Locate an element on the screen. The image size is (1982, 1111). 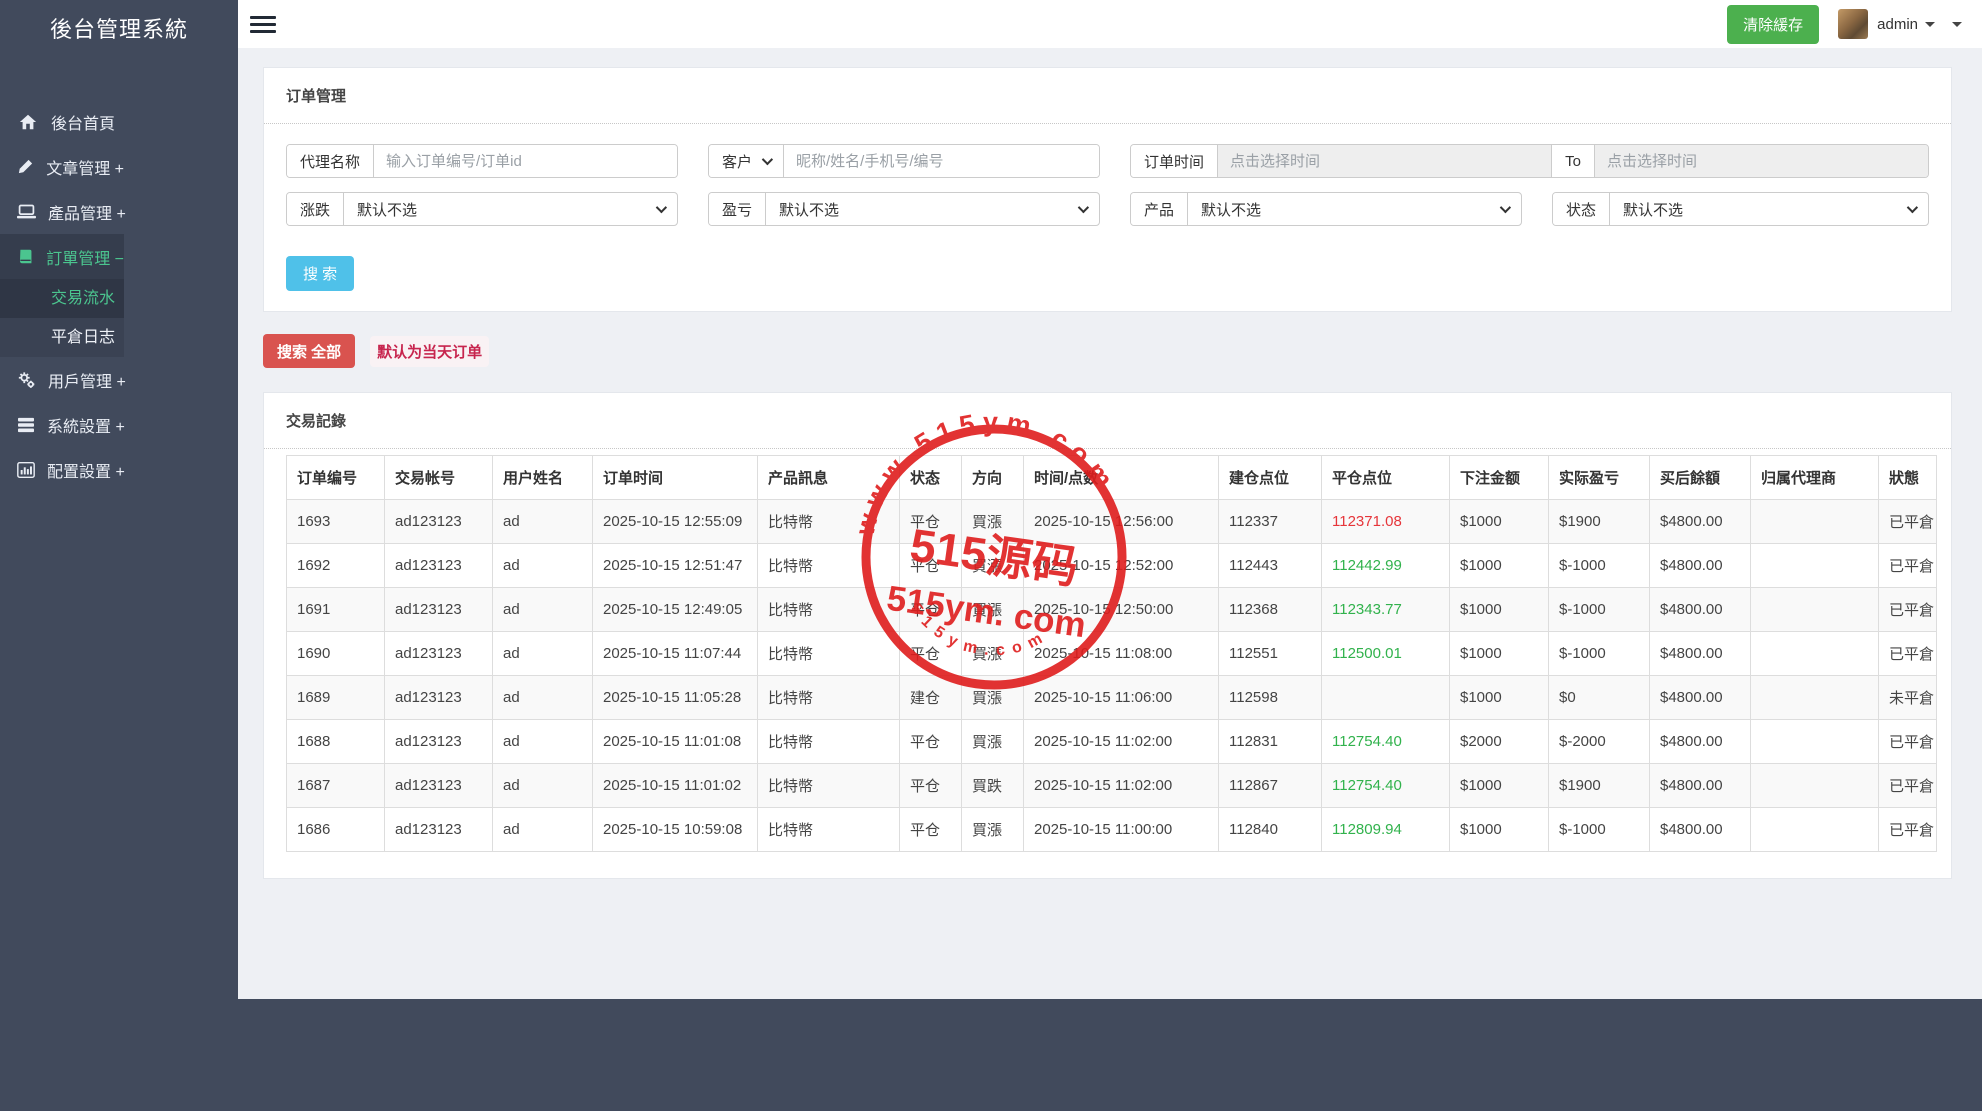
sidebar-item-home: 後台首頁 is located at coordinates (62, 121).